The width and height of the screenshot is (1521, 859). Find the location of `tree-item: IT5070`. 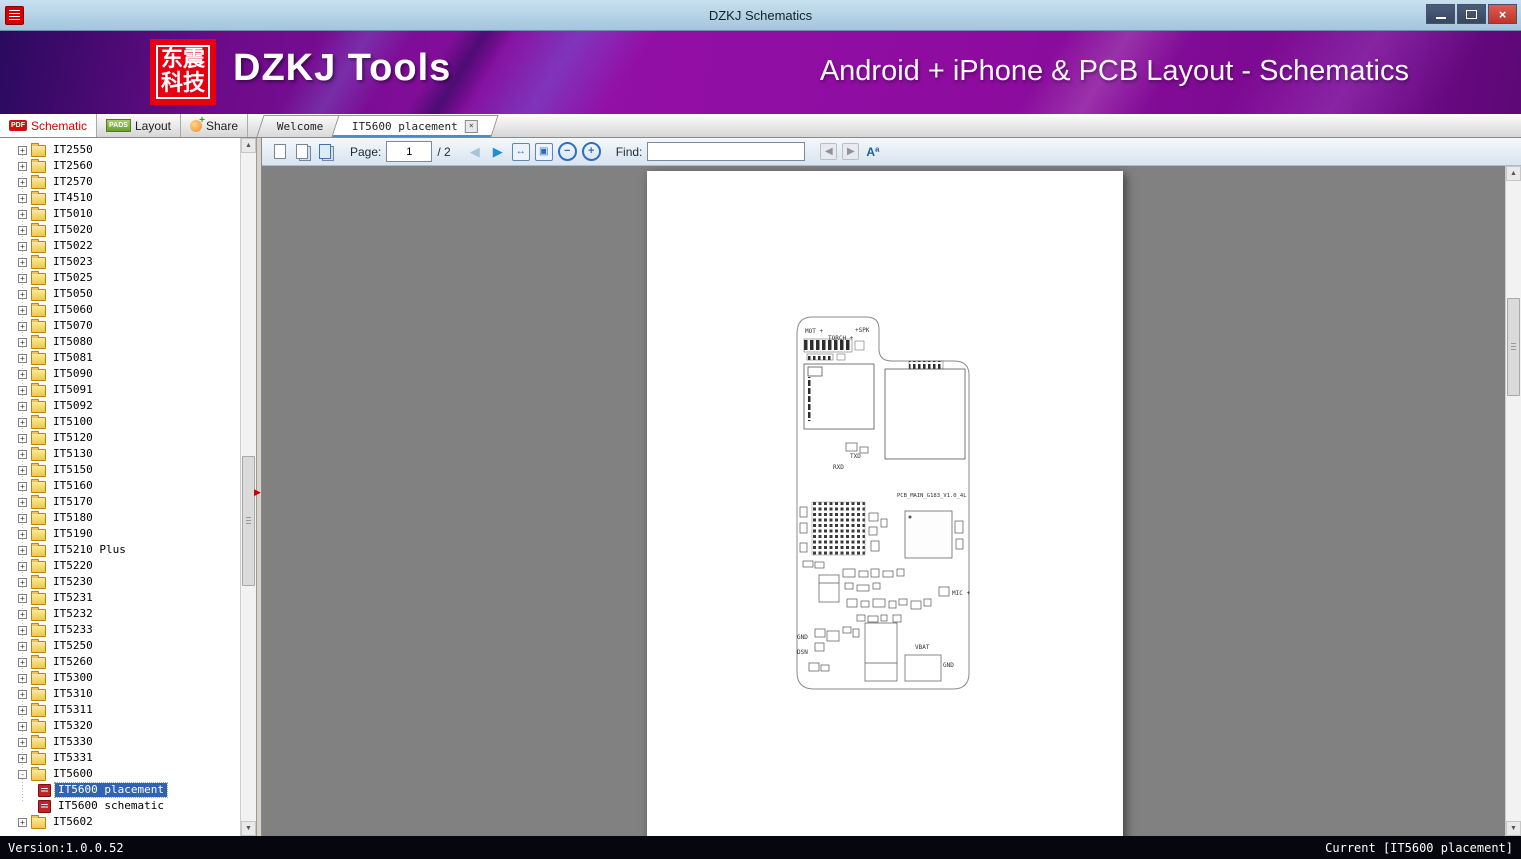

tree-item: IT5070 is located at coordinates (120, 326).